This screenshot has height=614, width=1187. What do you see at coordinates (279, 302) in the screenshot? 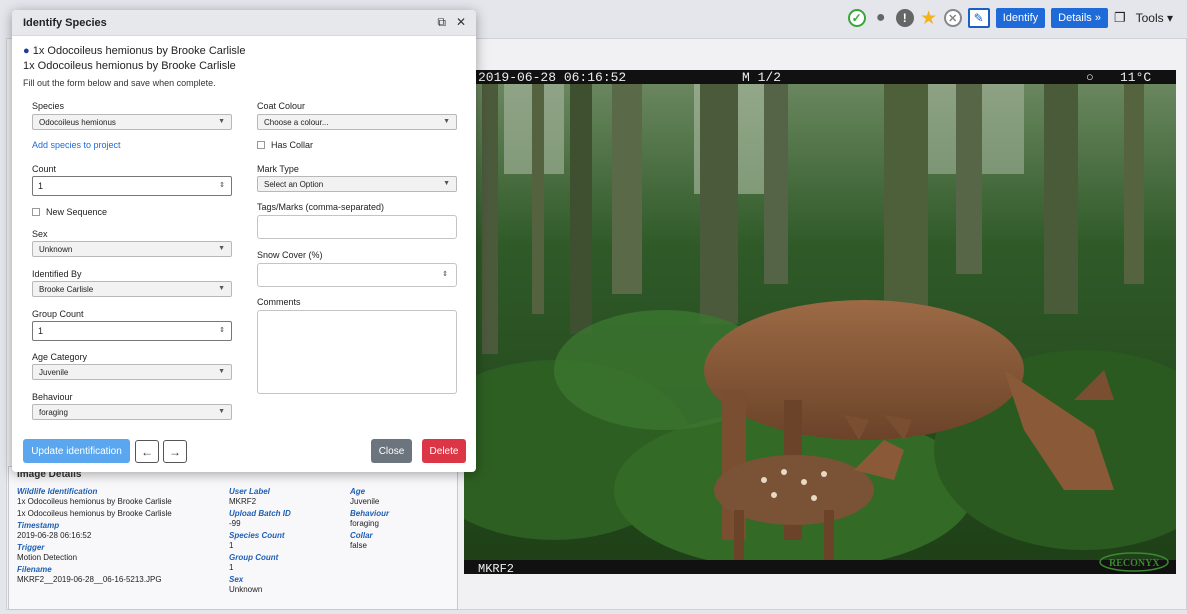
I see `comments-label: Comments` at bounding box center [279, 302].